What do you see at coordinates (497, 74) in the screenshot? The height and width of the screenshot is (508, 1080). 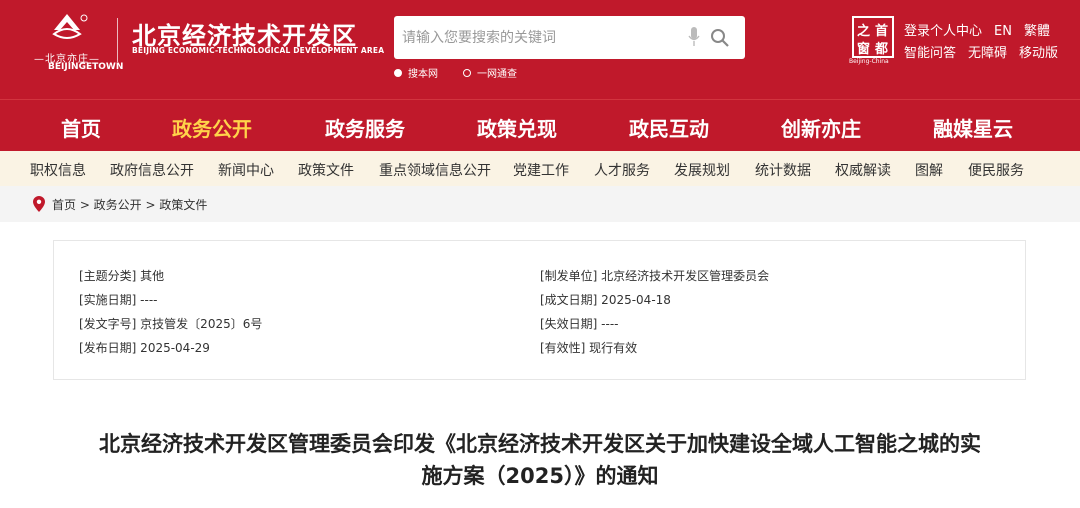 I see `scope-all-label: 一网通查` at bounding box center [497, 74].